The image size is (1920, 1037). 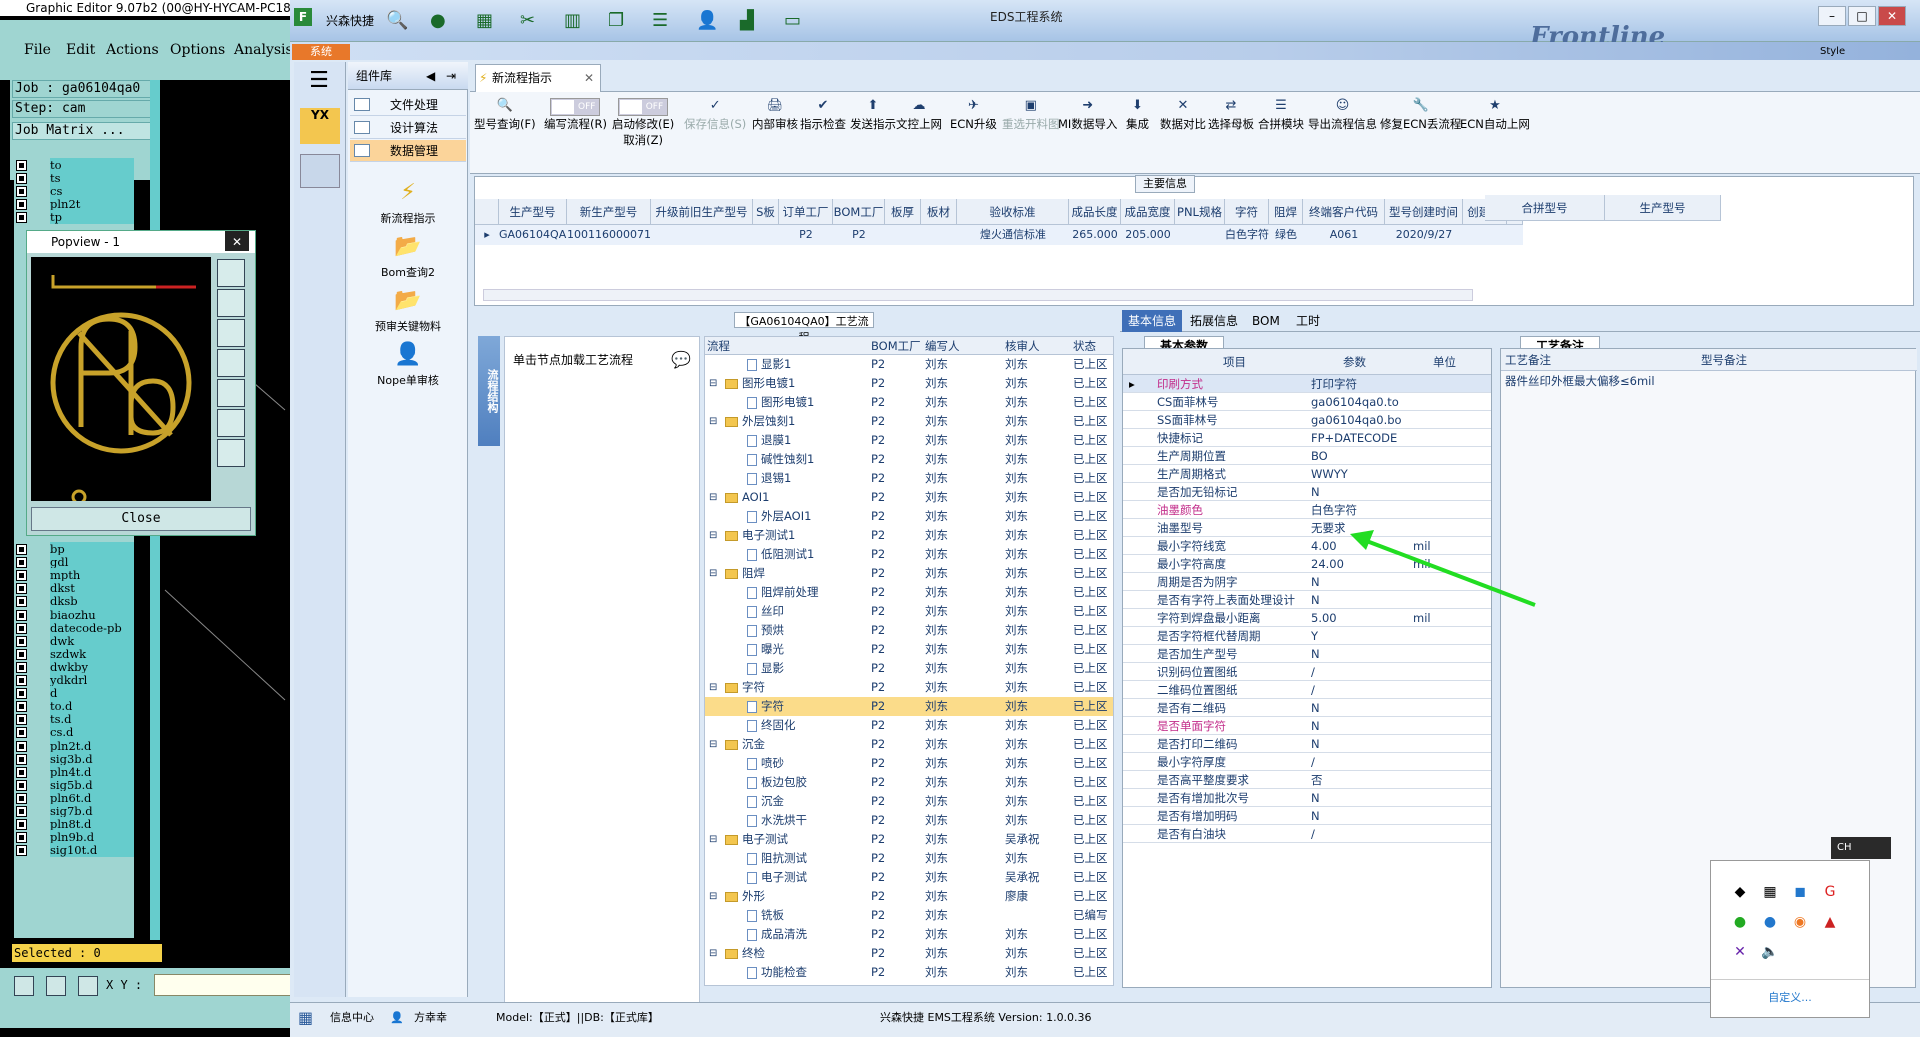 What do you see at coordinates (1307, 618) in the screenshot?
I see `param-row: 字符到焊盘最小距离 5.00 mil` at bounding box center [1307, 618].